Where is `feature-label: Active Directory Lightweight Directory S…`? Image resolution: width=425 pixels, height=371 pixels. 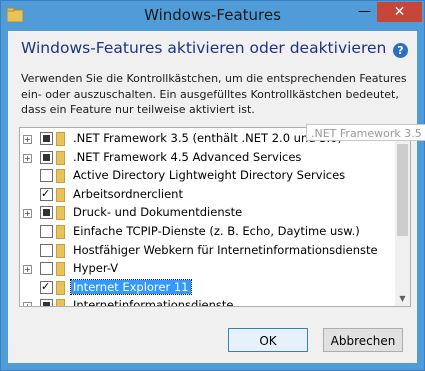 feature-label: Active Directory Lightweight Directory S… is located at coordinates (209, 175).